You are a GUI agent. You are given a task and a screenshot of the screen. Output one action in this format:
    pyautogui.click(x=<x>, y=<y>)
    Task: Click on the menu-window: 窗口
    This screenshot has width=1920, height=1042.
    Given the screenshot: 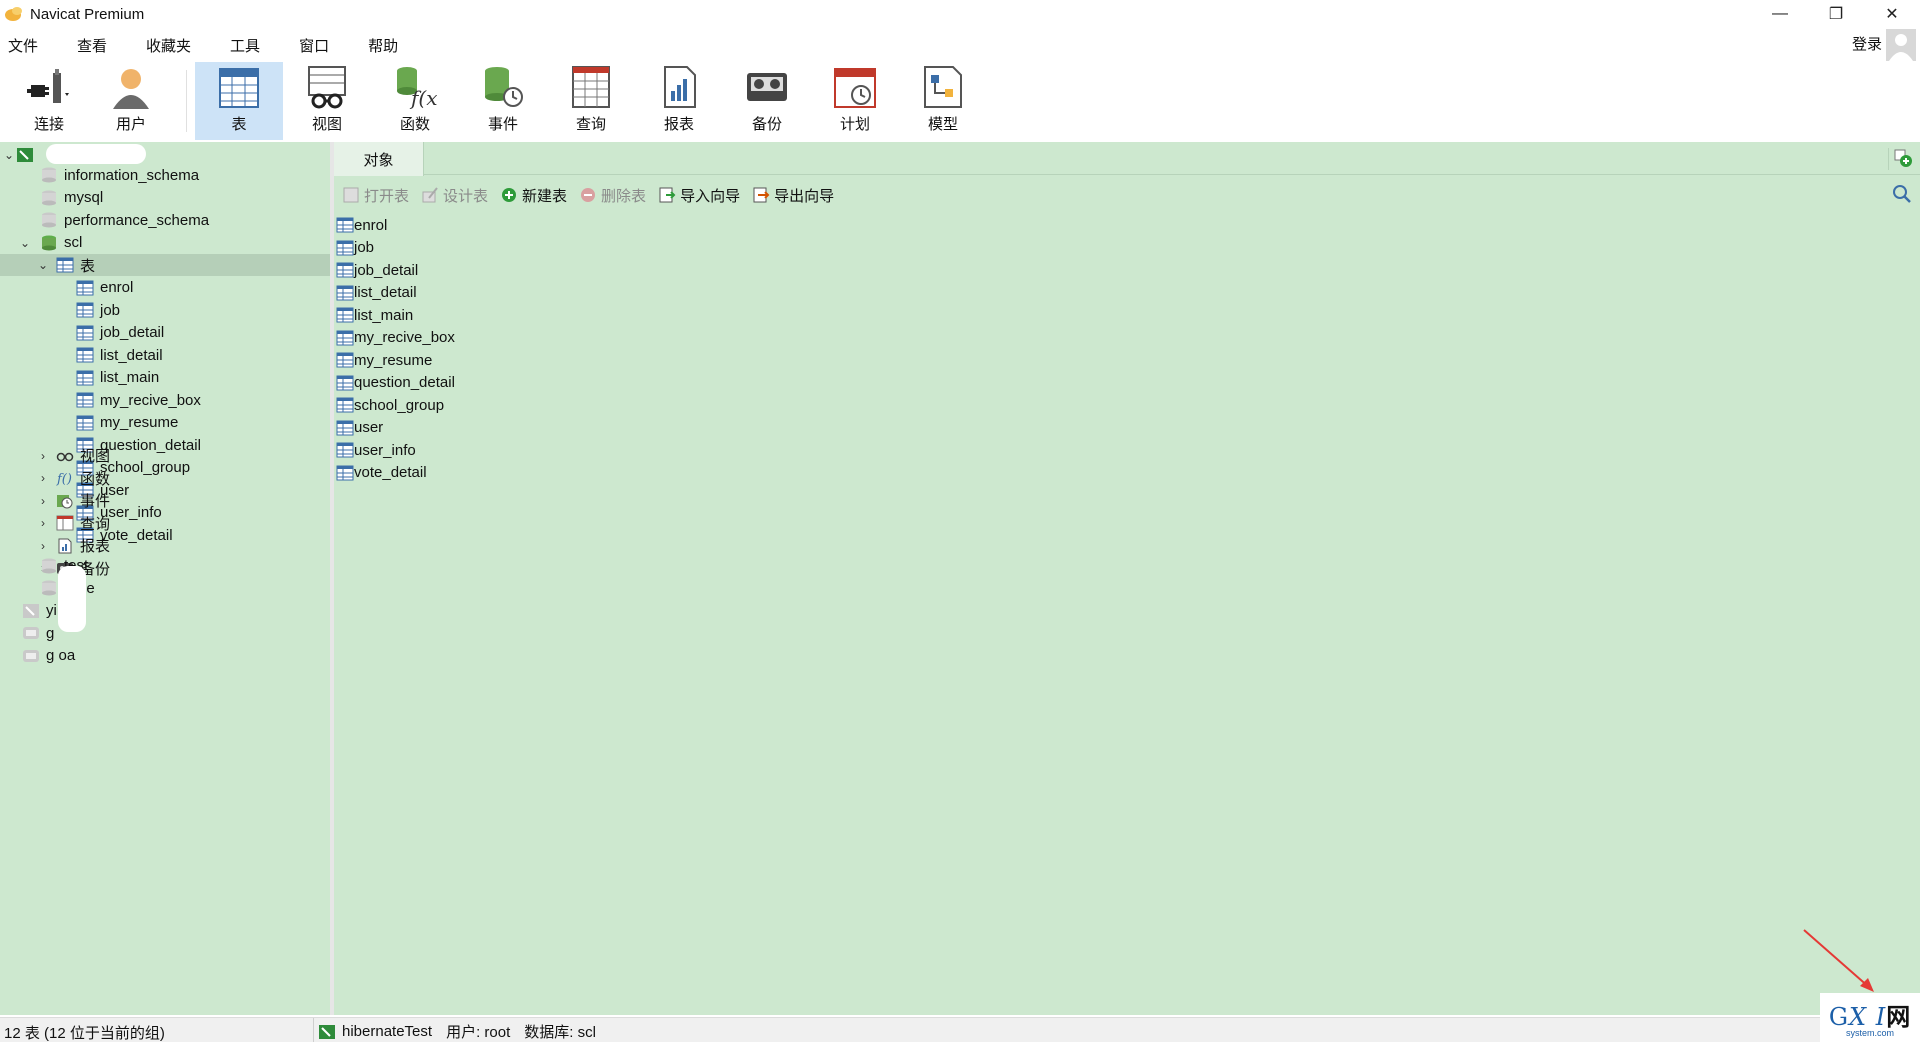 What is the action you would take?
    pyautogui.click(x=316, y=45)
    